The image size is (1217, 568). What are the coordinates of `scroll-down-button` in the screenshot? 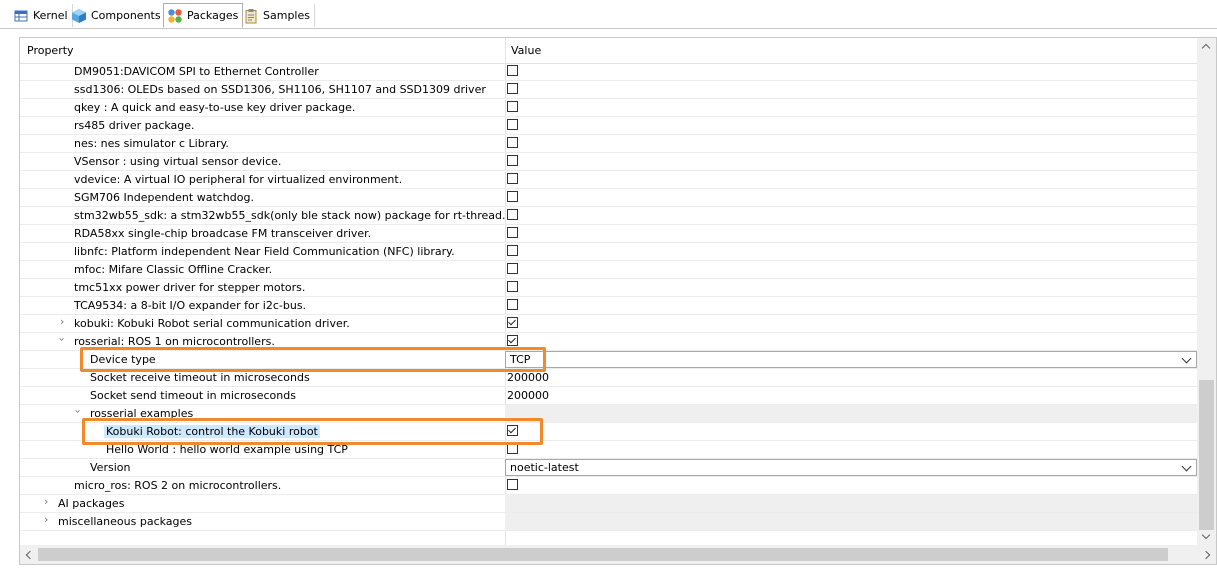 It's located at (1206, 537).